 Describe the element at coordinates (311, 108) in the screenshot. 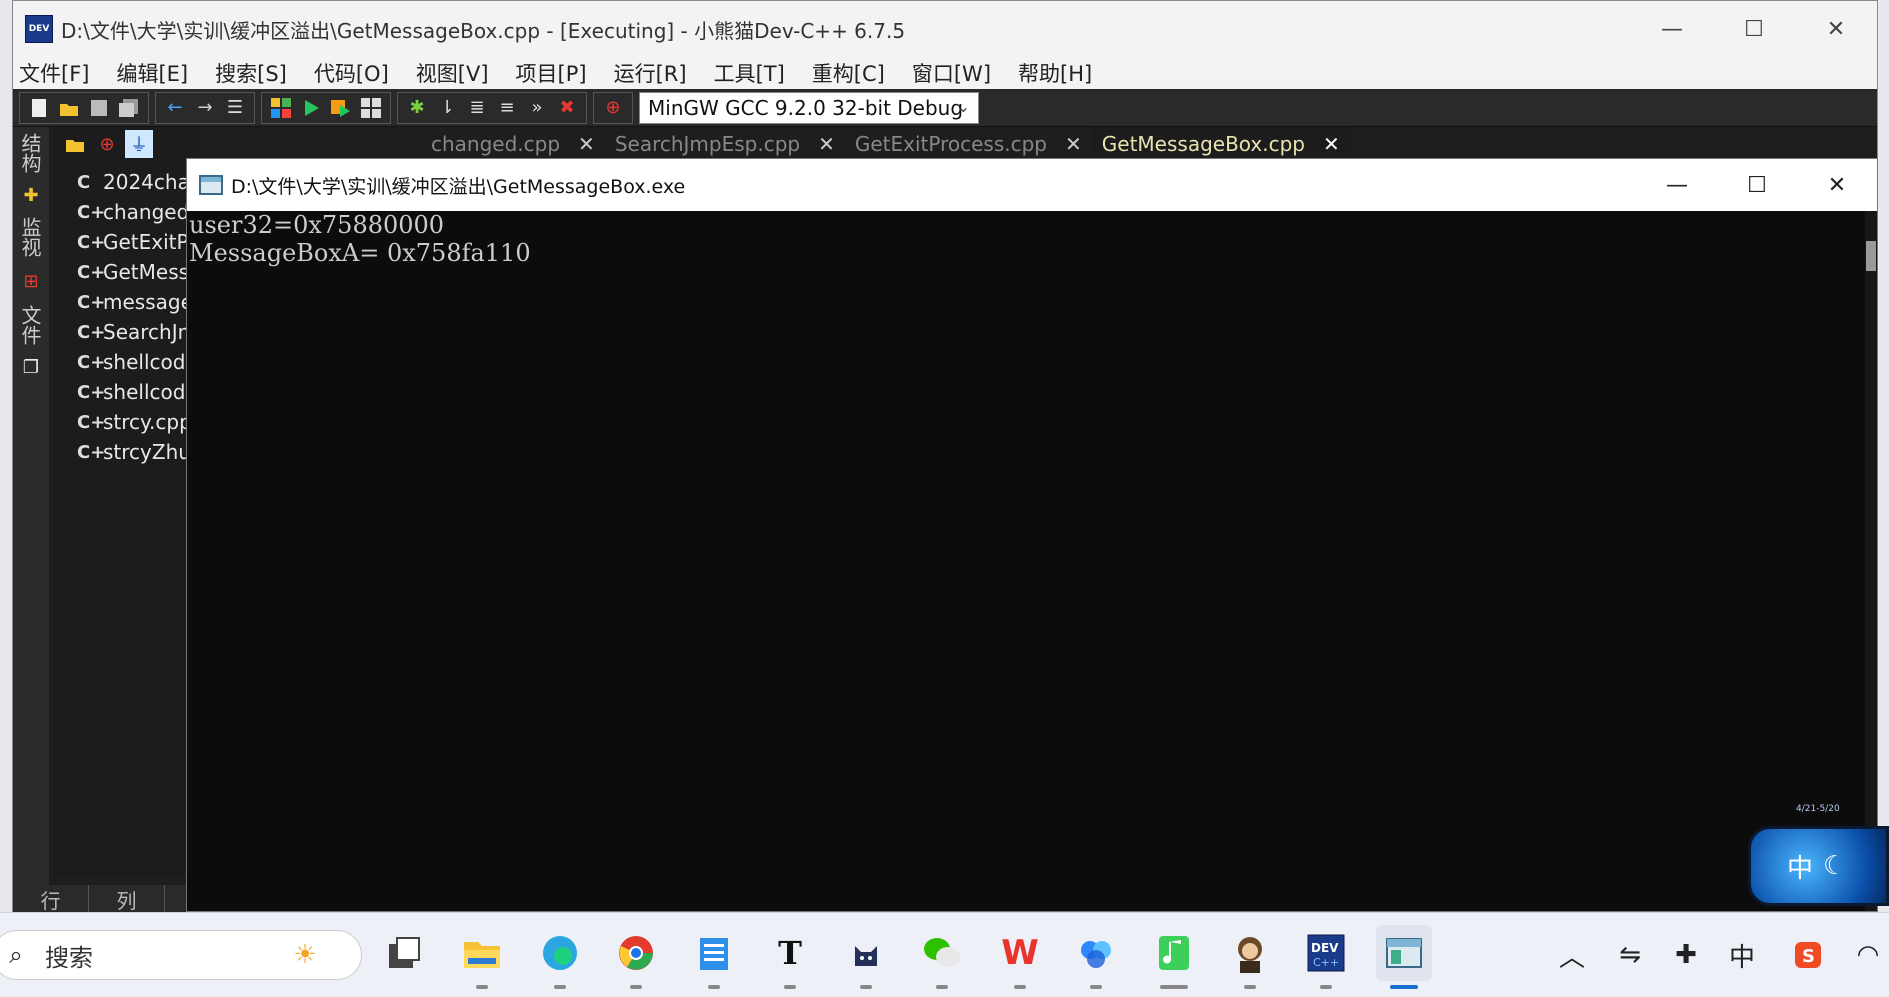

I see `run-icon` at that location.